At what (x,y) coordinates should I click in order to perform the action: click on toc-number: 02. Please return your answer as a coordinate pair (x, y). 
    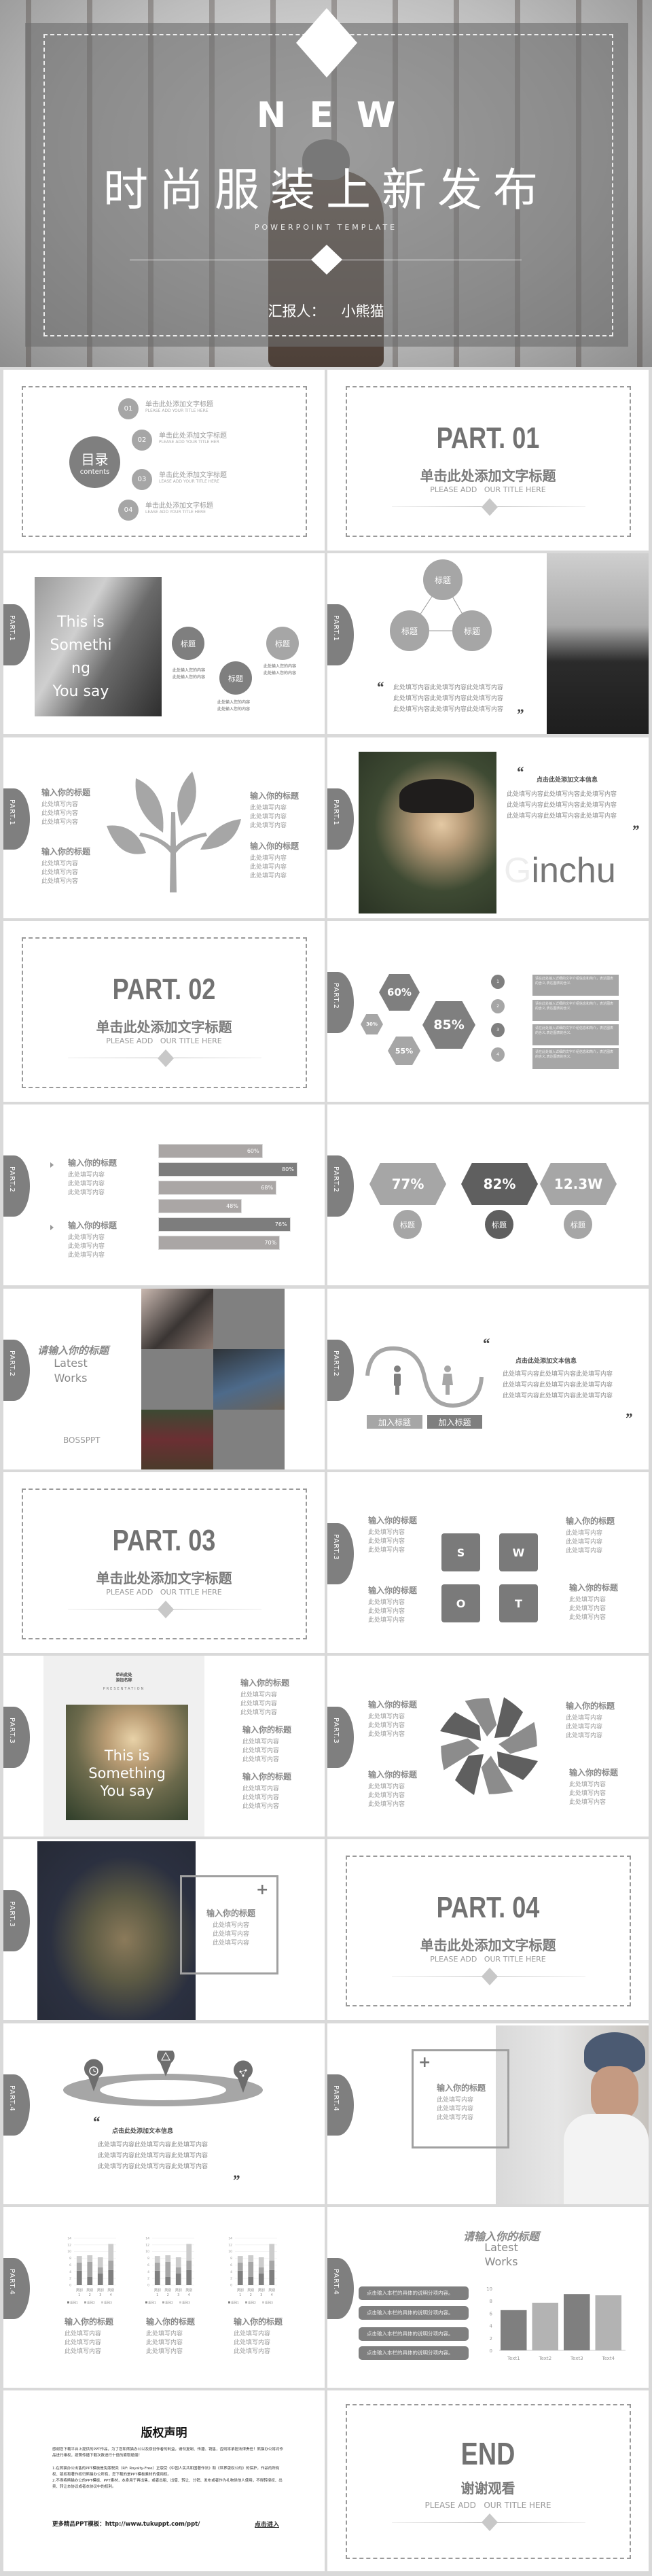
    Looking at the image, I should click on (142, 440).